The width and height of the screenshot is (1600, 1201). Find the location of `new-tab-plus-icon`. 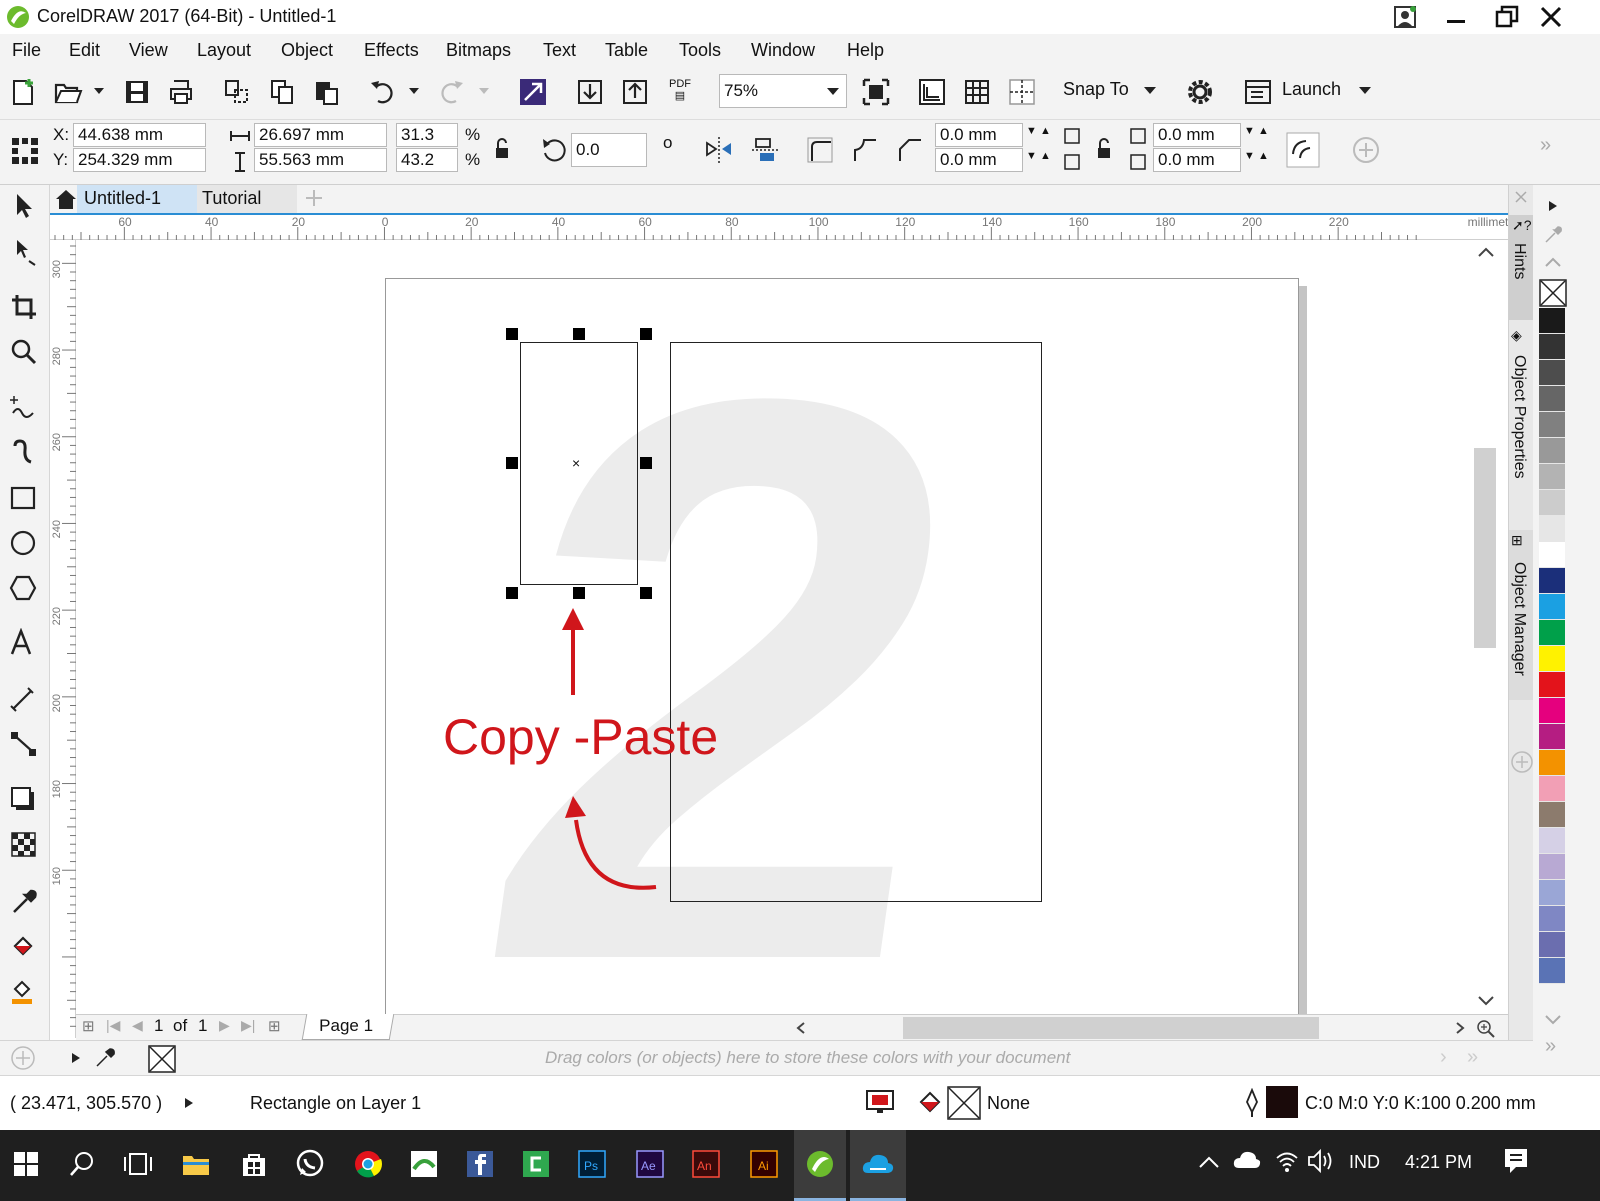

new-tab-plus-icon is located at coordinates (314, 198).